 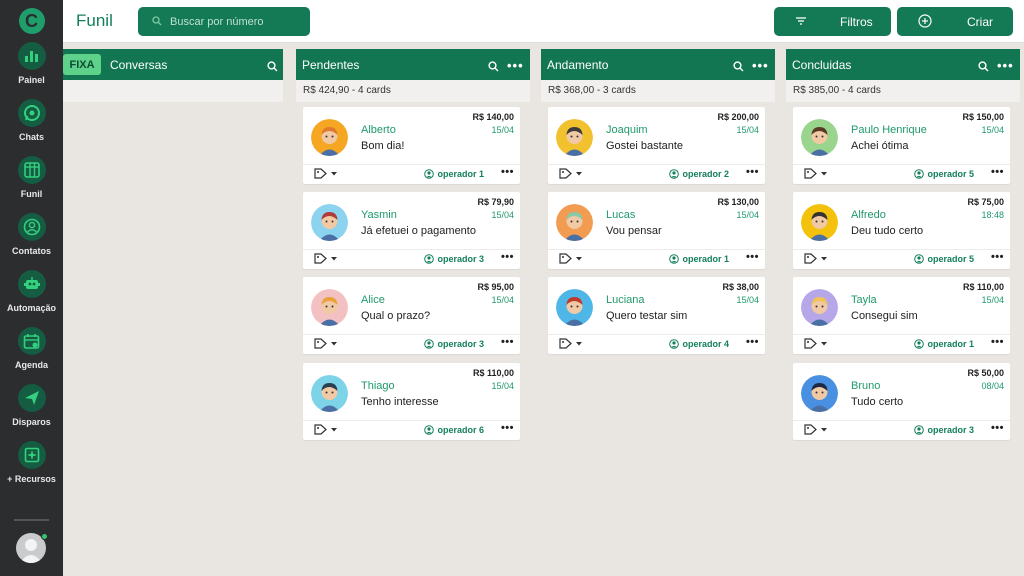 What do you see at coordinates (454, 430) in the screenshot?
I see `operator-link: operador 6` at bounding box center [454, 430].